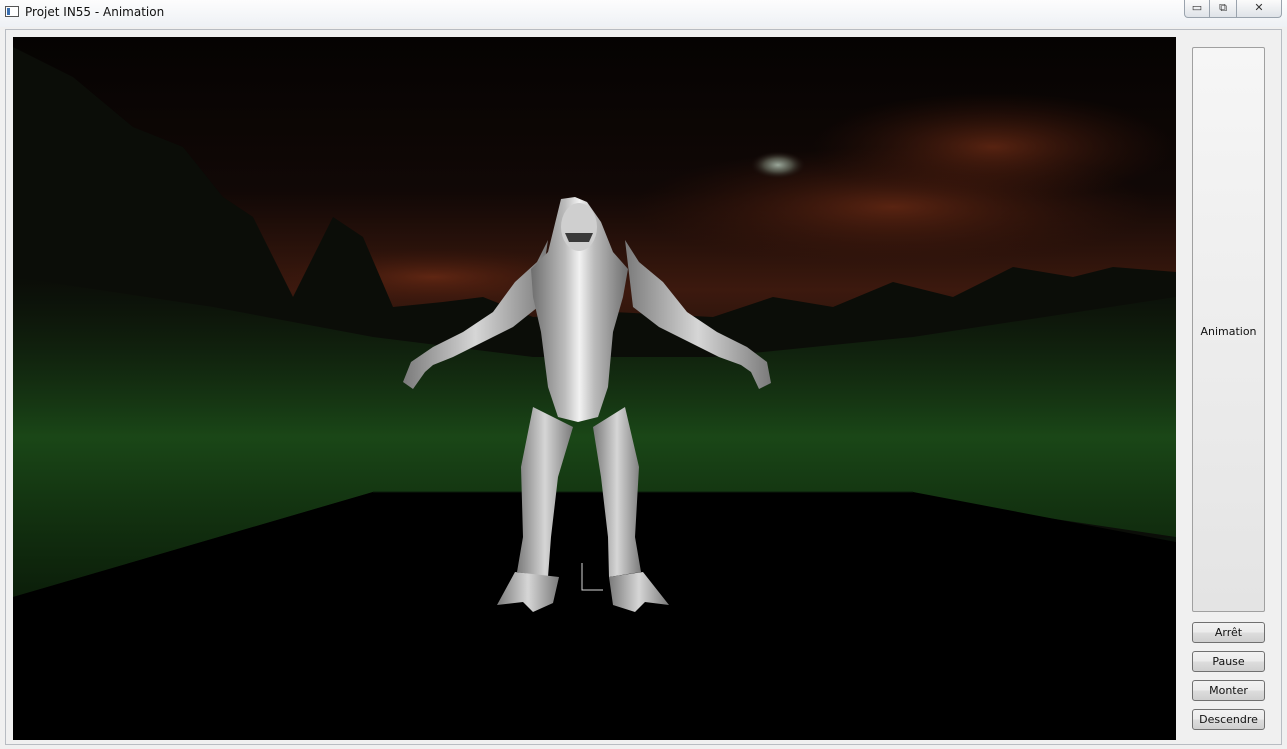 The height and width of the screenshot is (749, 1287). What do you see at coordinates (1228, 661) in the screenshot?
I see `pause-button: Pause` at bounding box center [1228, 661].